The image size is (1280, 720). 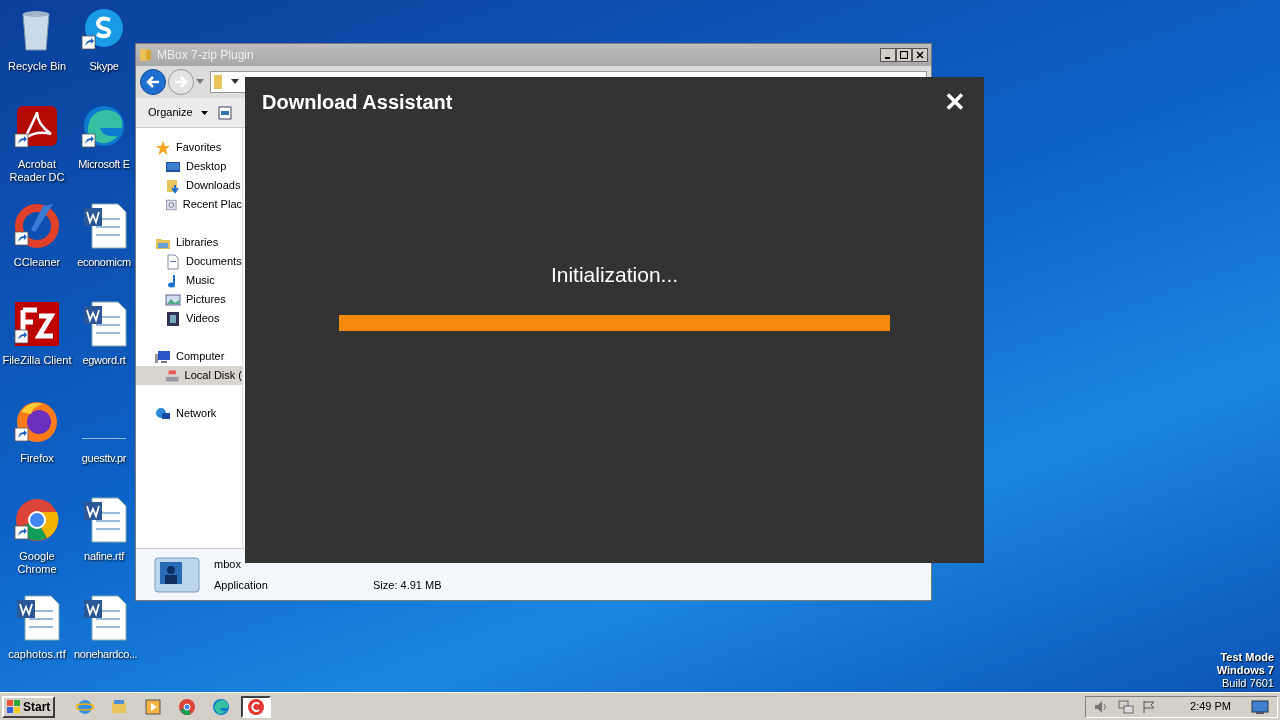 I want to click on desktop-icon: Skype, so click(x=104, y=53).